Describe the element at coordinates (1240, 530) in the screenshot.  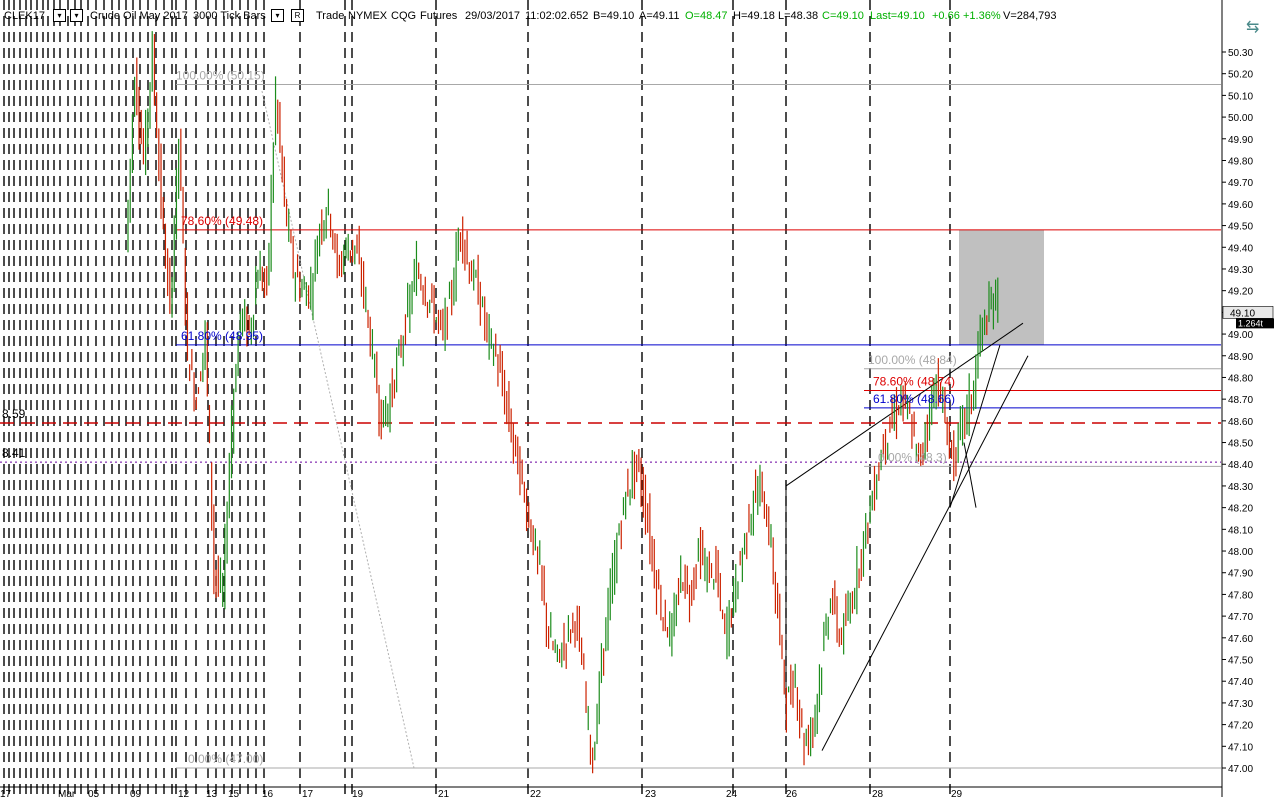
I see `price-tick-label: 48.10` at that location.